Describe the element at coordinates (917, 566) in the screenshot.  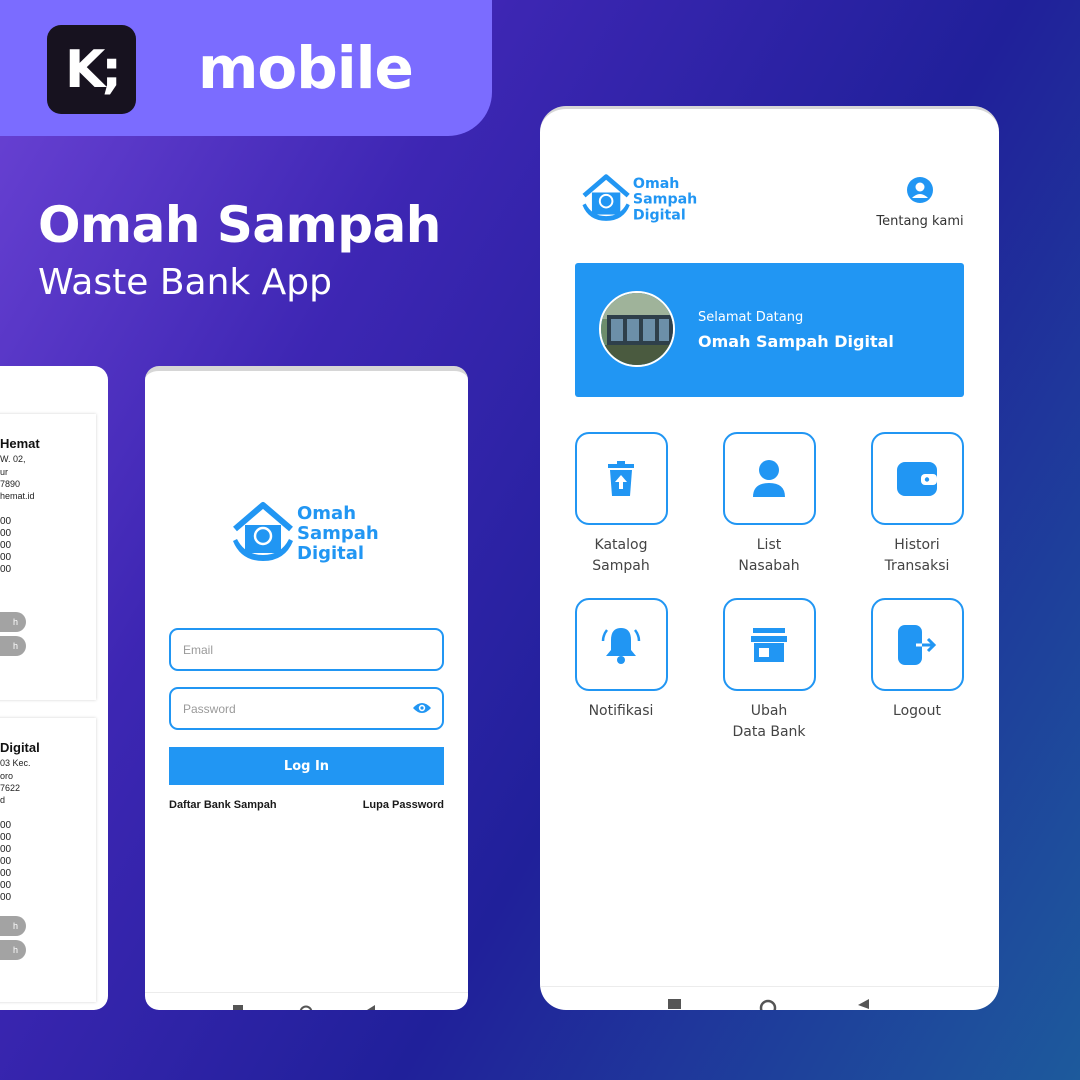
I see `tile-label-line: Transaksi` at that location.